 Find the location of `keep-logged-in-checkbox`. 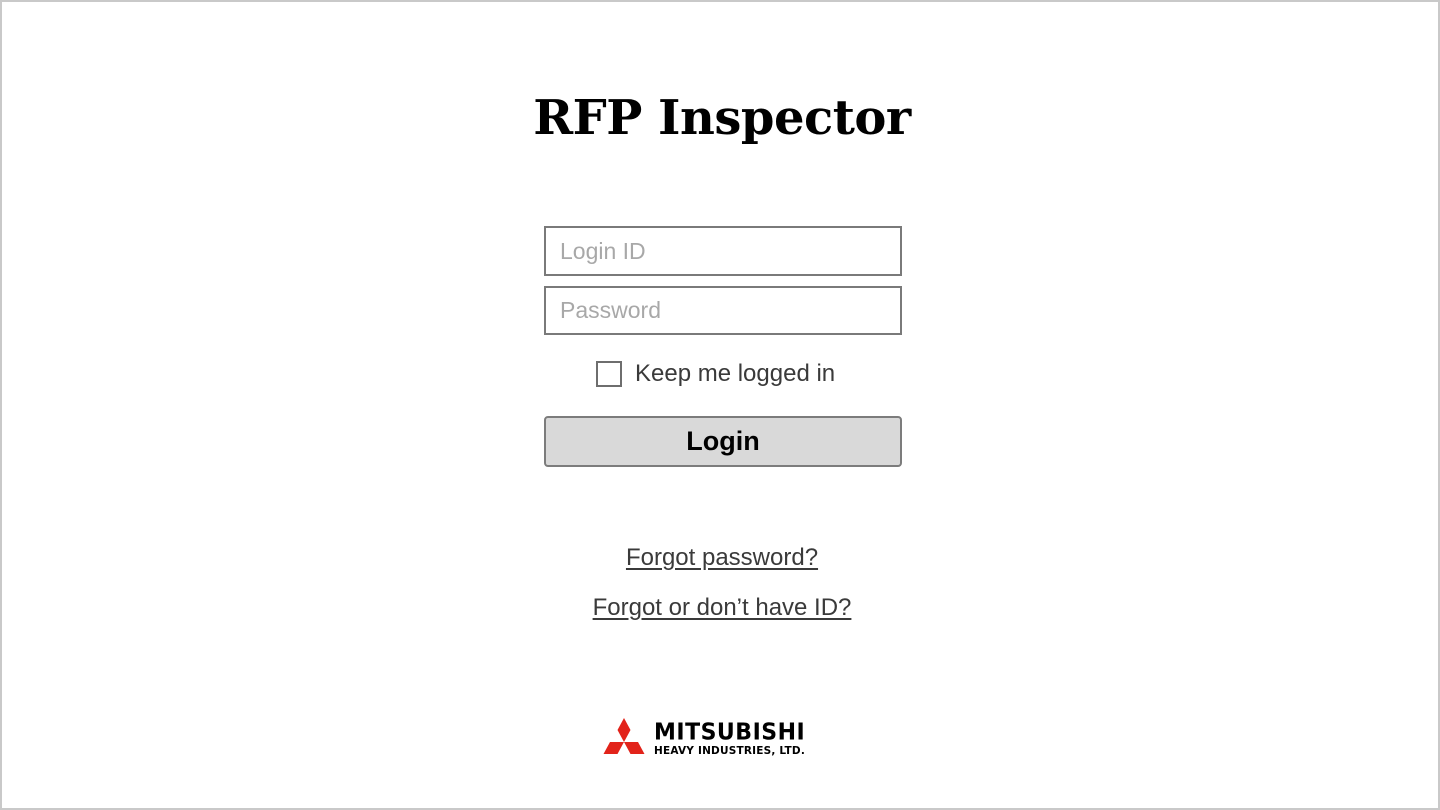

keep-logged-in-checkbox is located at coordinates (609, 374).